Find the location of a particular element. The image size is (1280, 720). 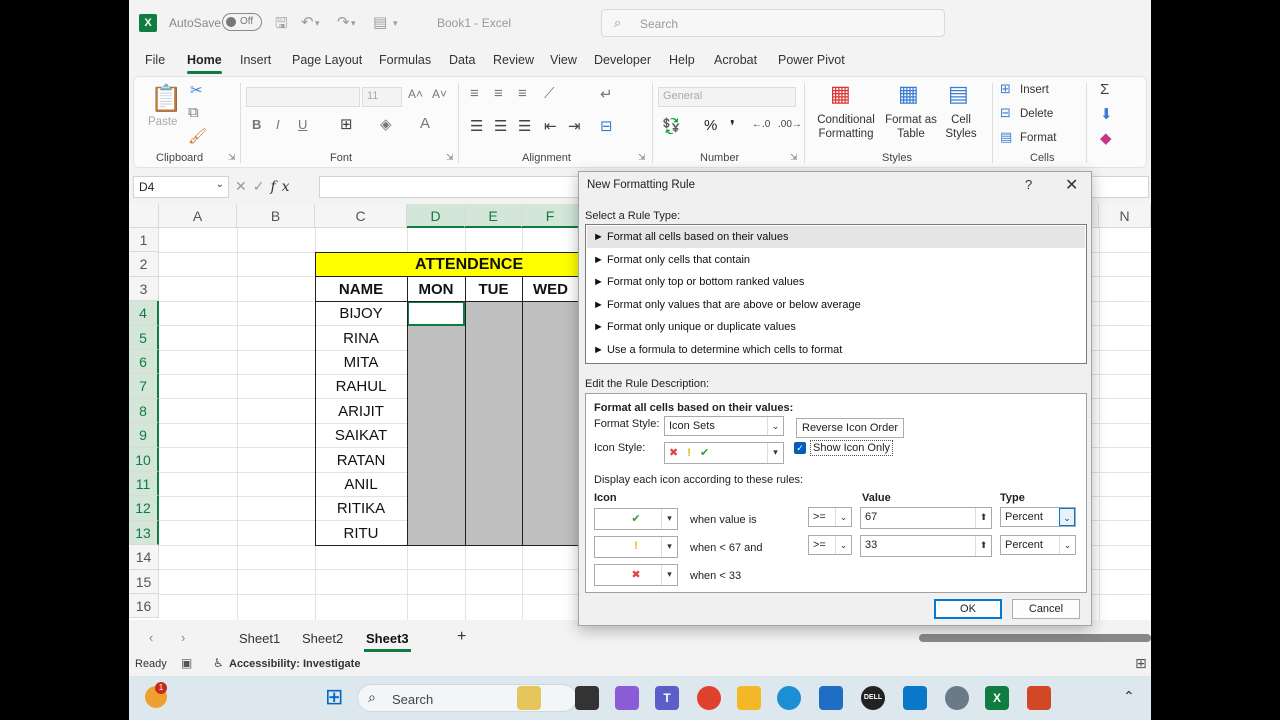

accessibility-status: Accessibility: Investigate is located at coordinates (294, 664).